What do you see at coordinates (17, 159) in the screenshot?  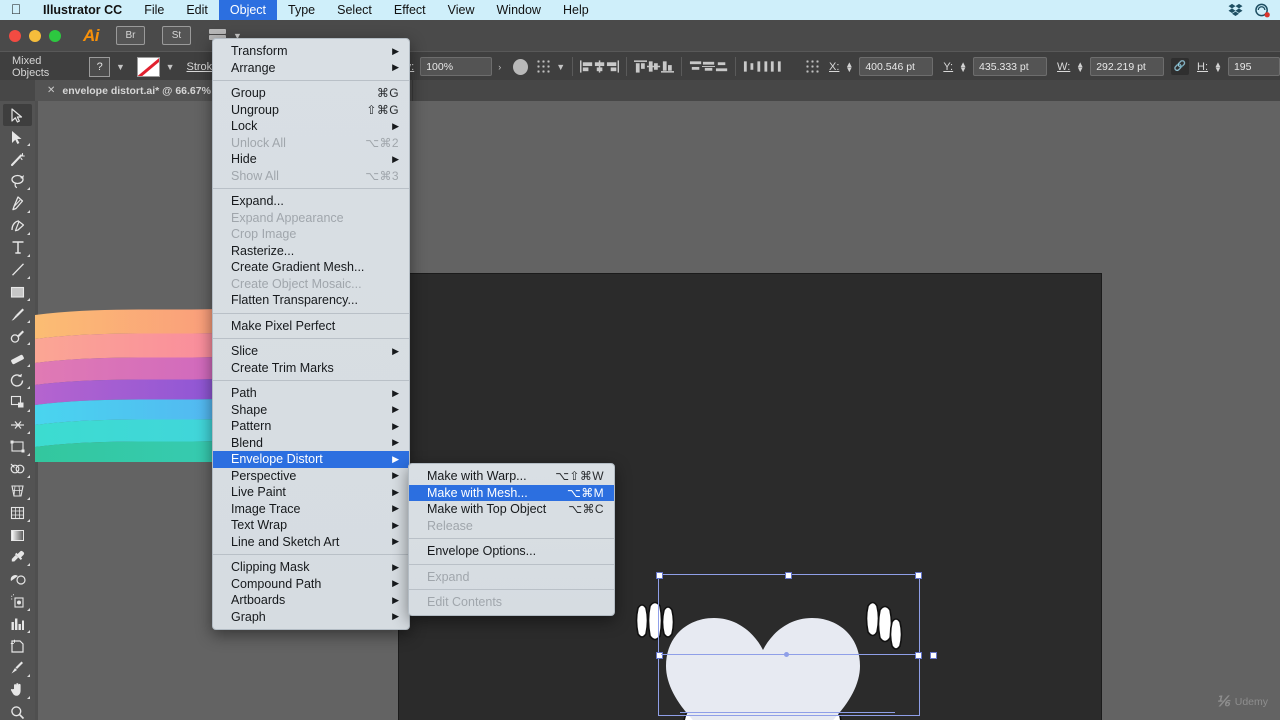 I see `magic-wand-tool` at bounding box center [17, 159].